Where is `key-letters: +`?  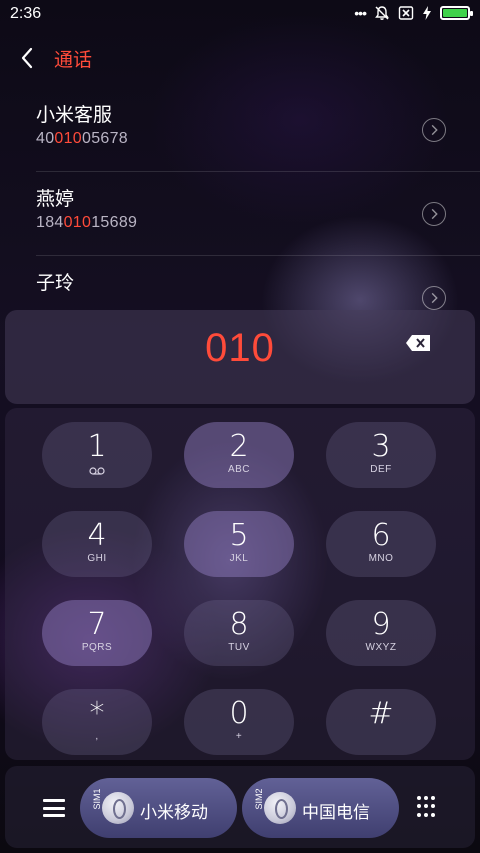 key-letters: + is located at coordinates (239, 736).